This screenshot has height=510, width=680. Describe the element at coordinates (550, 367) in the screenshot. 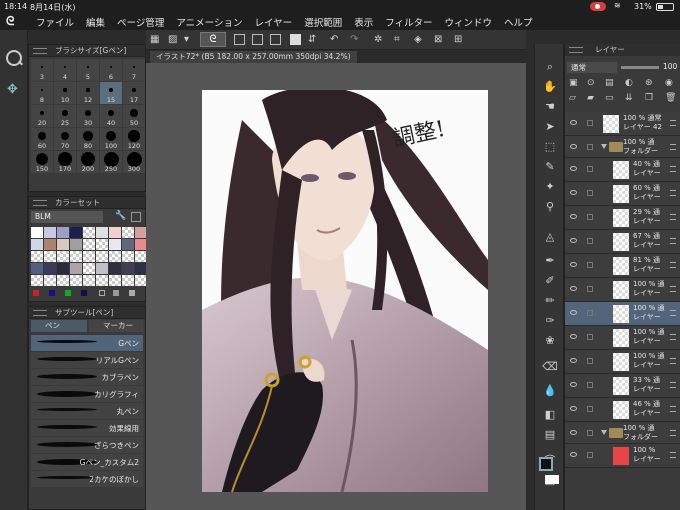

I see `eraser-icon: ⌫` at that location.